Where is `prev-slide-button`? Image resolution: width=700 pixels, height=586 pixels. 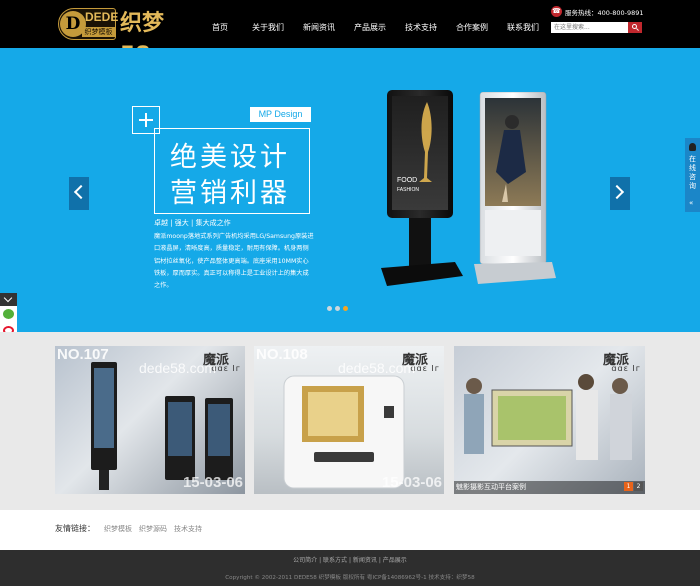 prev-slide-button is located at coordinates (79, 193).